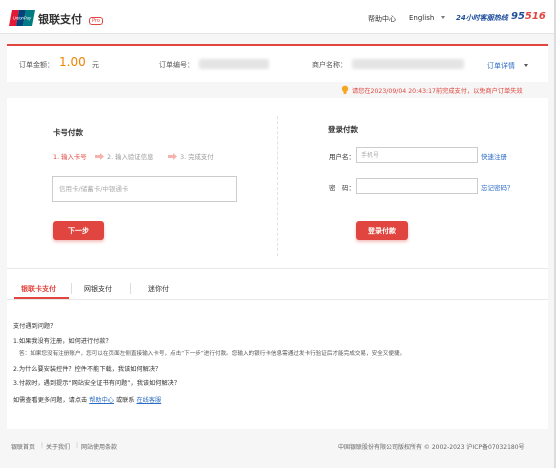 The height and width of the screenshot is (468, 556). Describe the element at coordinates (277, 186) in the screenshot. I see `divider` at that location.